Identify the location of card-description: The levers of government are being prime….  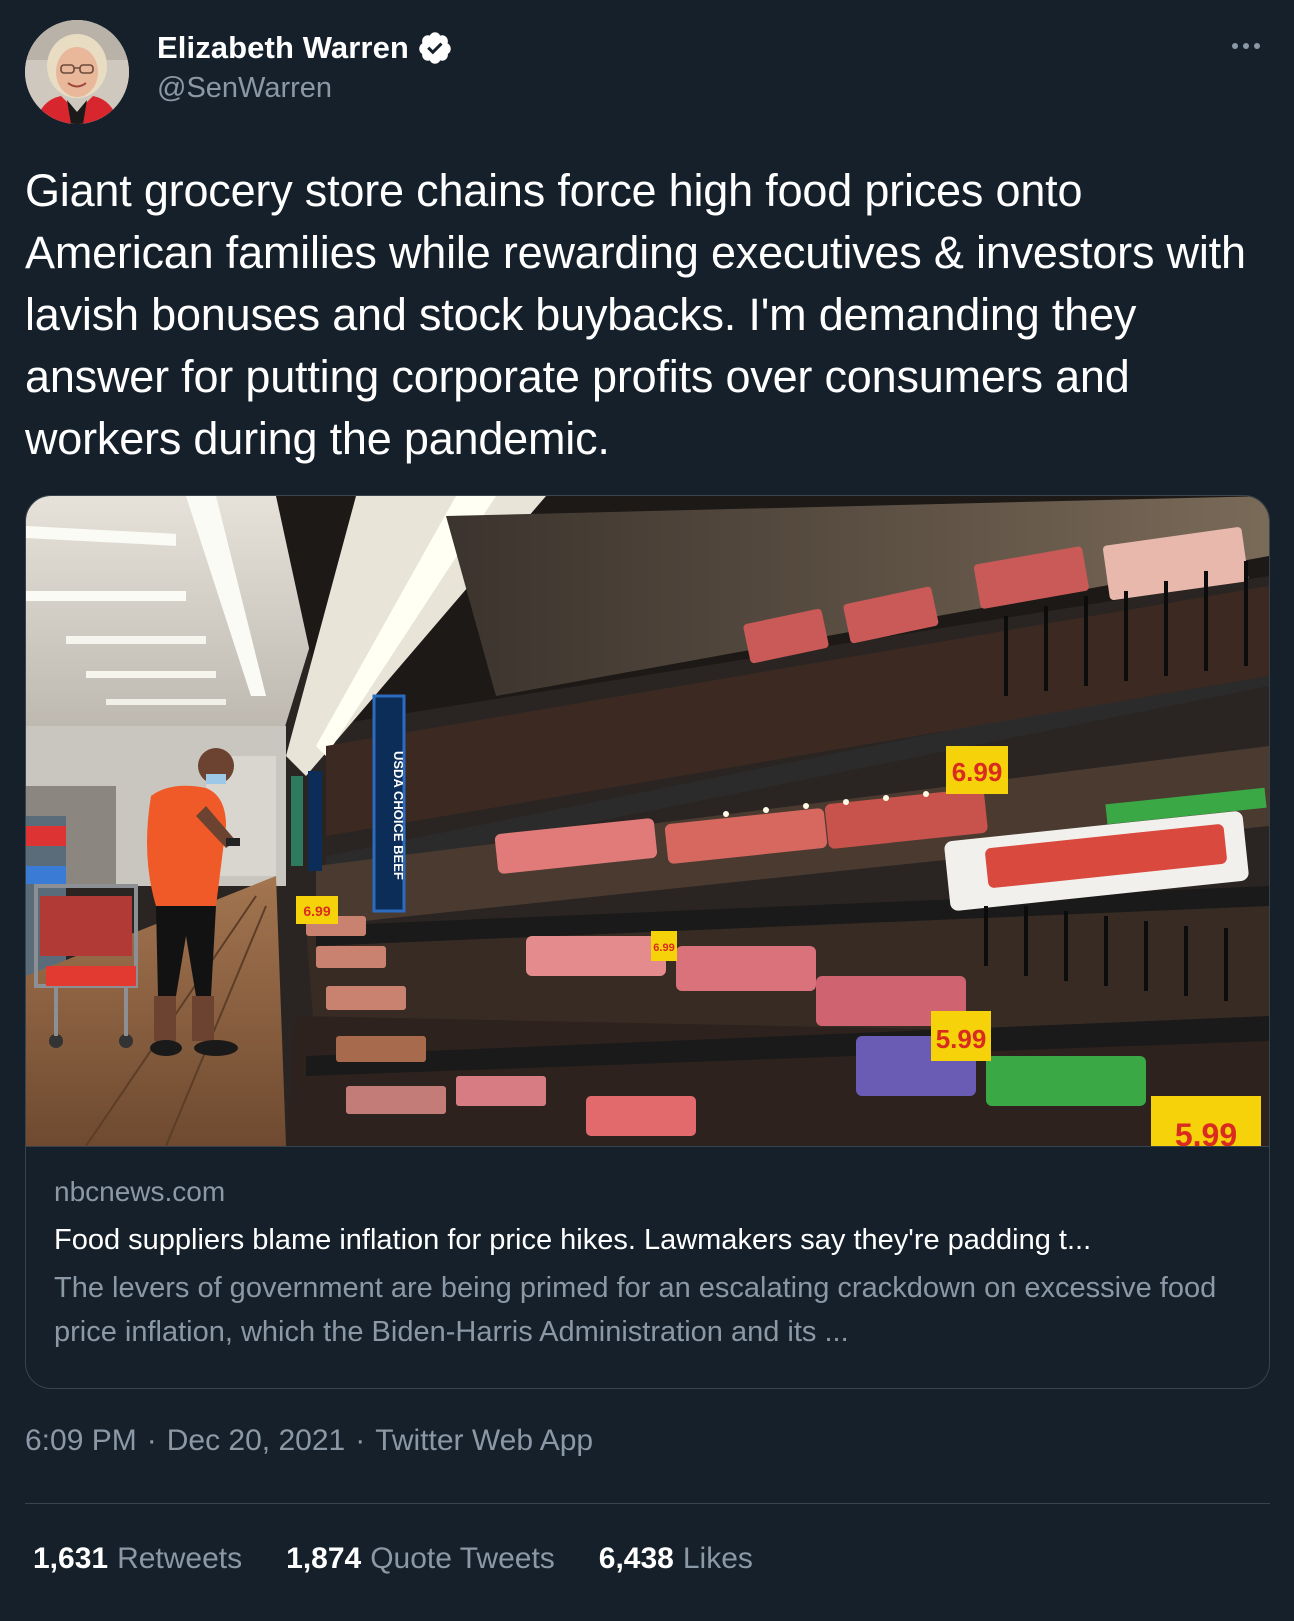
(635, 1310).